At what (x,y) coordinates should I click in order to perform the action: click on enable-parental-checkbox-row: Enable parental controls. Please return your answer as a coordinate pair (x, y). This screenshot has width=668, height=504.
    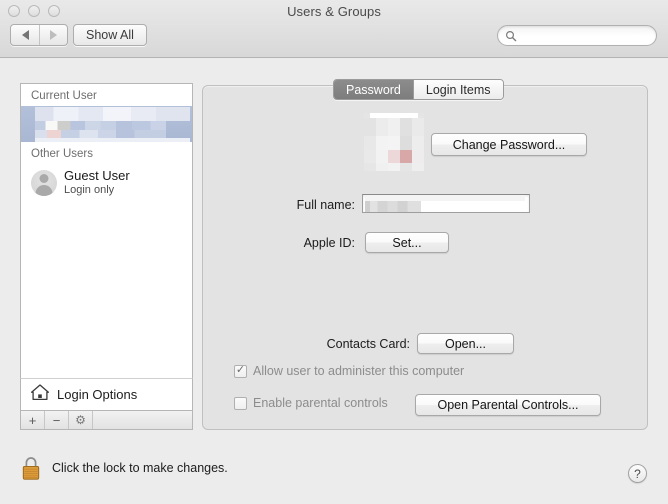
    Looking at the image, I should click on (311, 403).